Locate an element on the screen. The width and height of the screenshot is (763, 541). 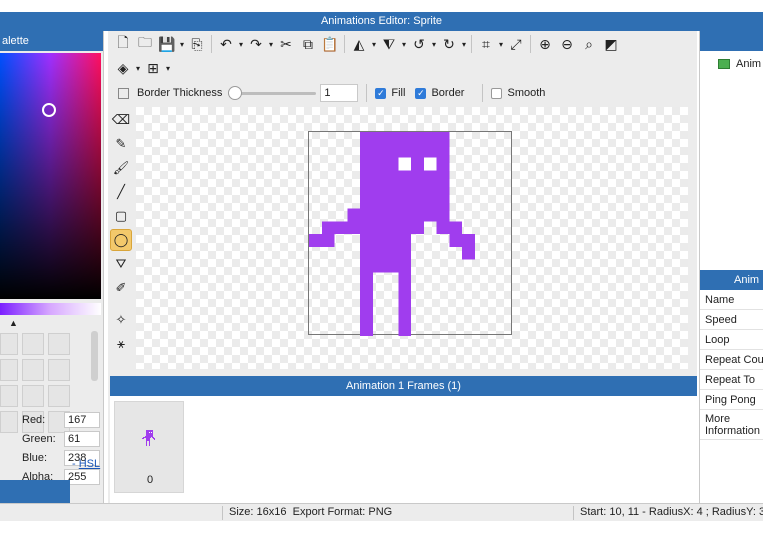
property-row: Speed is located at coordinates (731, 320).